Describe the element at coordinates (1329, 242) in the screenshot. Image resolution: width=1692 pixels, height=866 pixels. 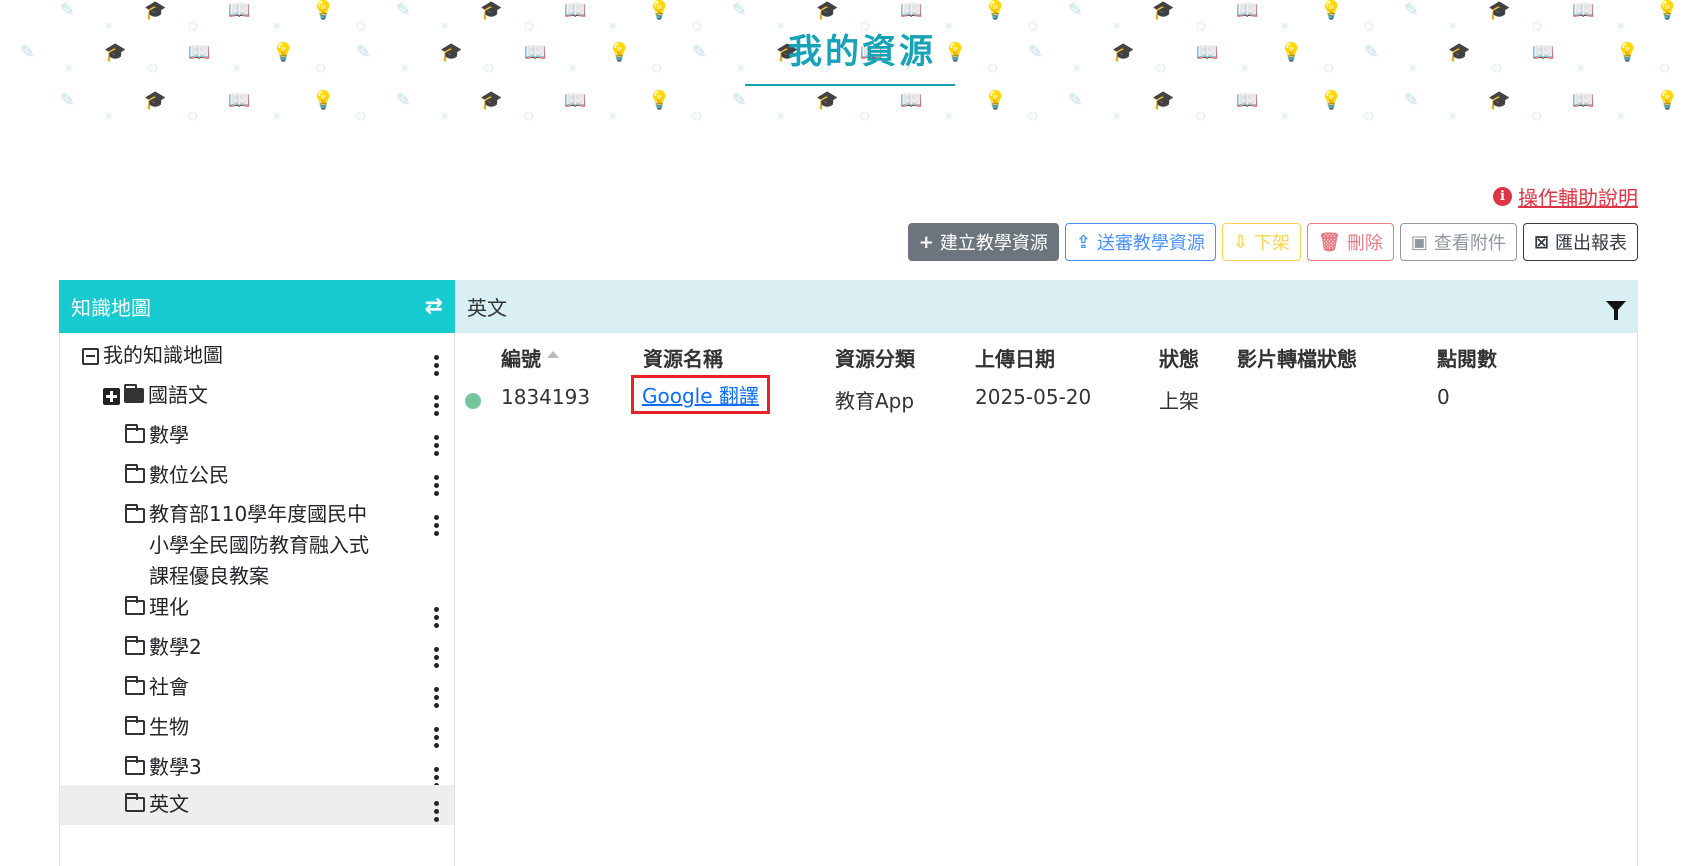
I see `trash-icon: 🗑` at that location.